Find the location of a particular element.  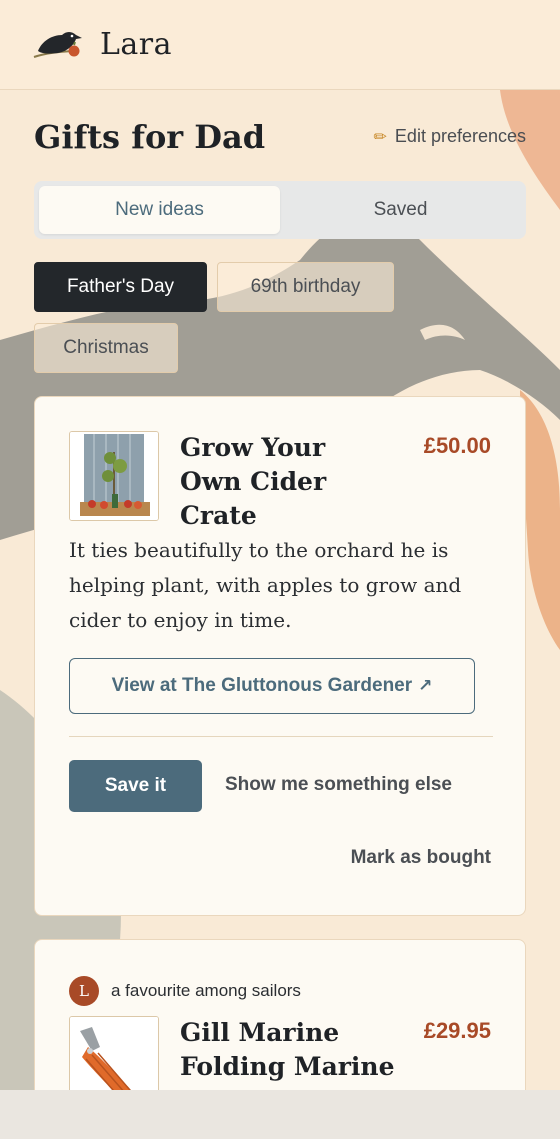

product-price: £50.00 is located at coordinates (457, 445).